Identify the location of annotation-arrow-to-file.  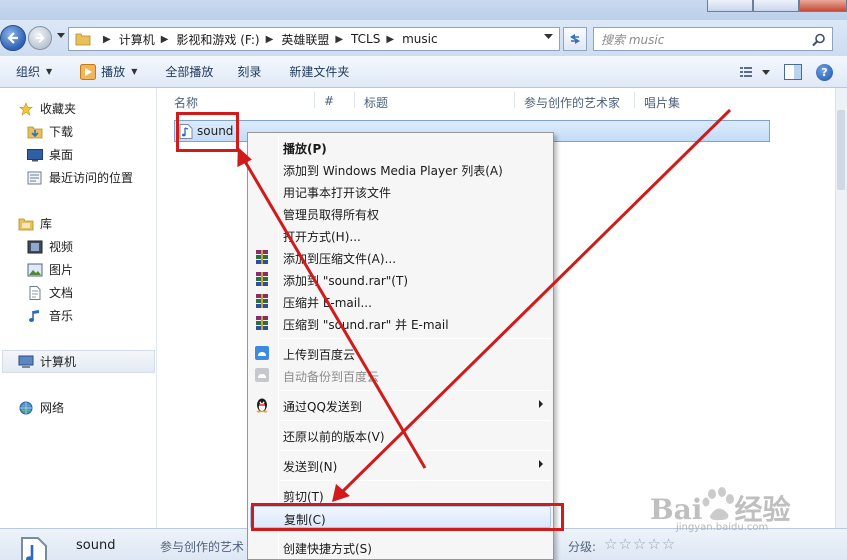
(334, 313).